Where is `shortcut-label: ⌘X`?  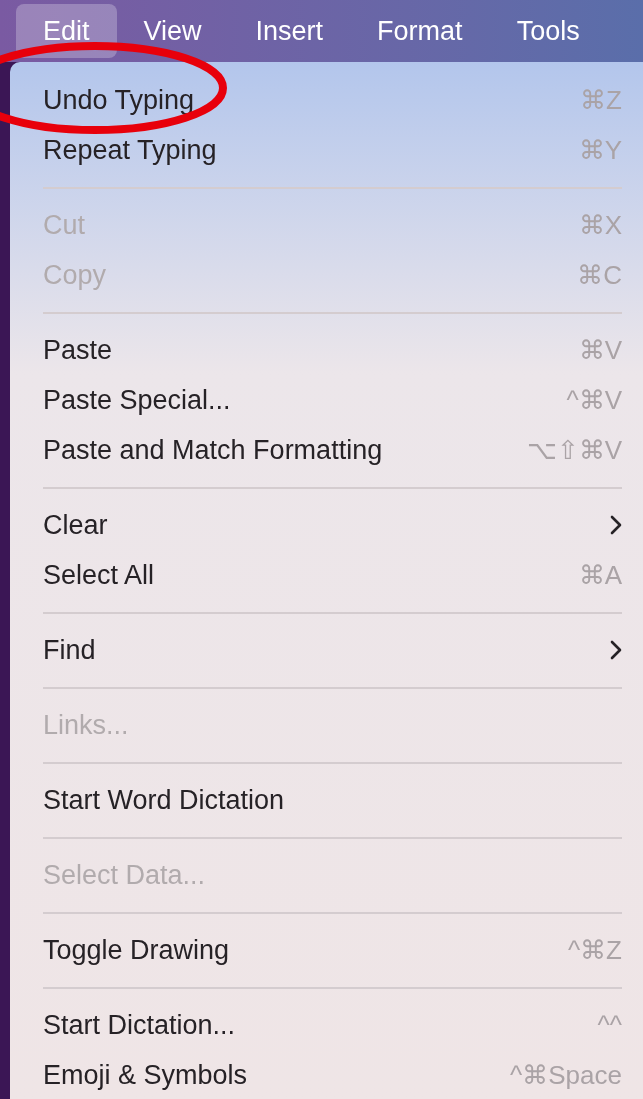
shortcut-label: ⌘X is located at coordinates (600, 225).